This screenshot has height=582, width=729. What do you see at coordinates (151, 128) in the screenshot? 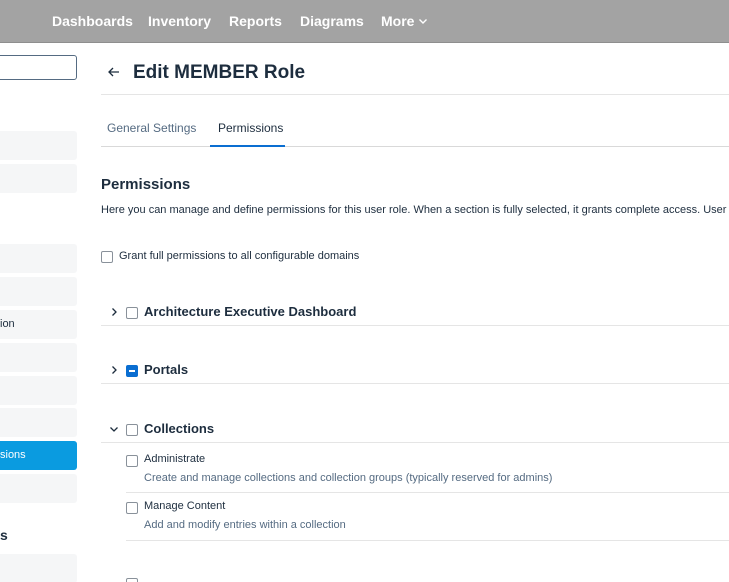
I see `tab-general-settings: General Settings` at bounding box center [151, 128].